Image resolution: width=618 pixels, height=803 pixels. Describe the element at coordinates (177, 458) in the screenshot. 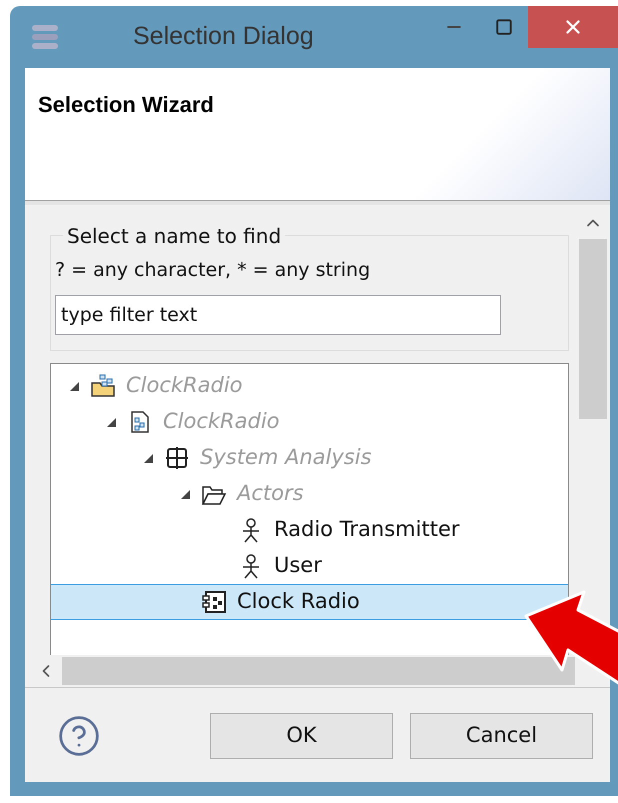

I see `grid-icon` at that location.